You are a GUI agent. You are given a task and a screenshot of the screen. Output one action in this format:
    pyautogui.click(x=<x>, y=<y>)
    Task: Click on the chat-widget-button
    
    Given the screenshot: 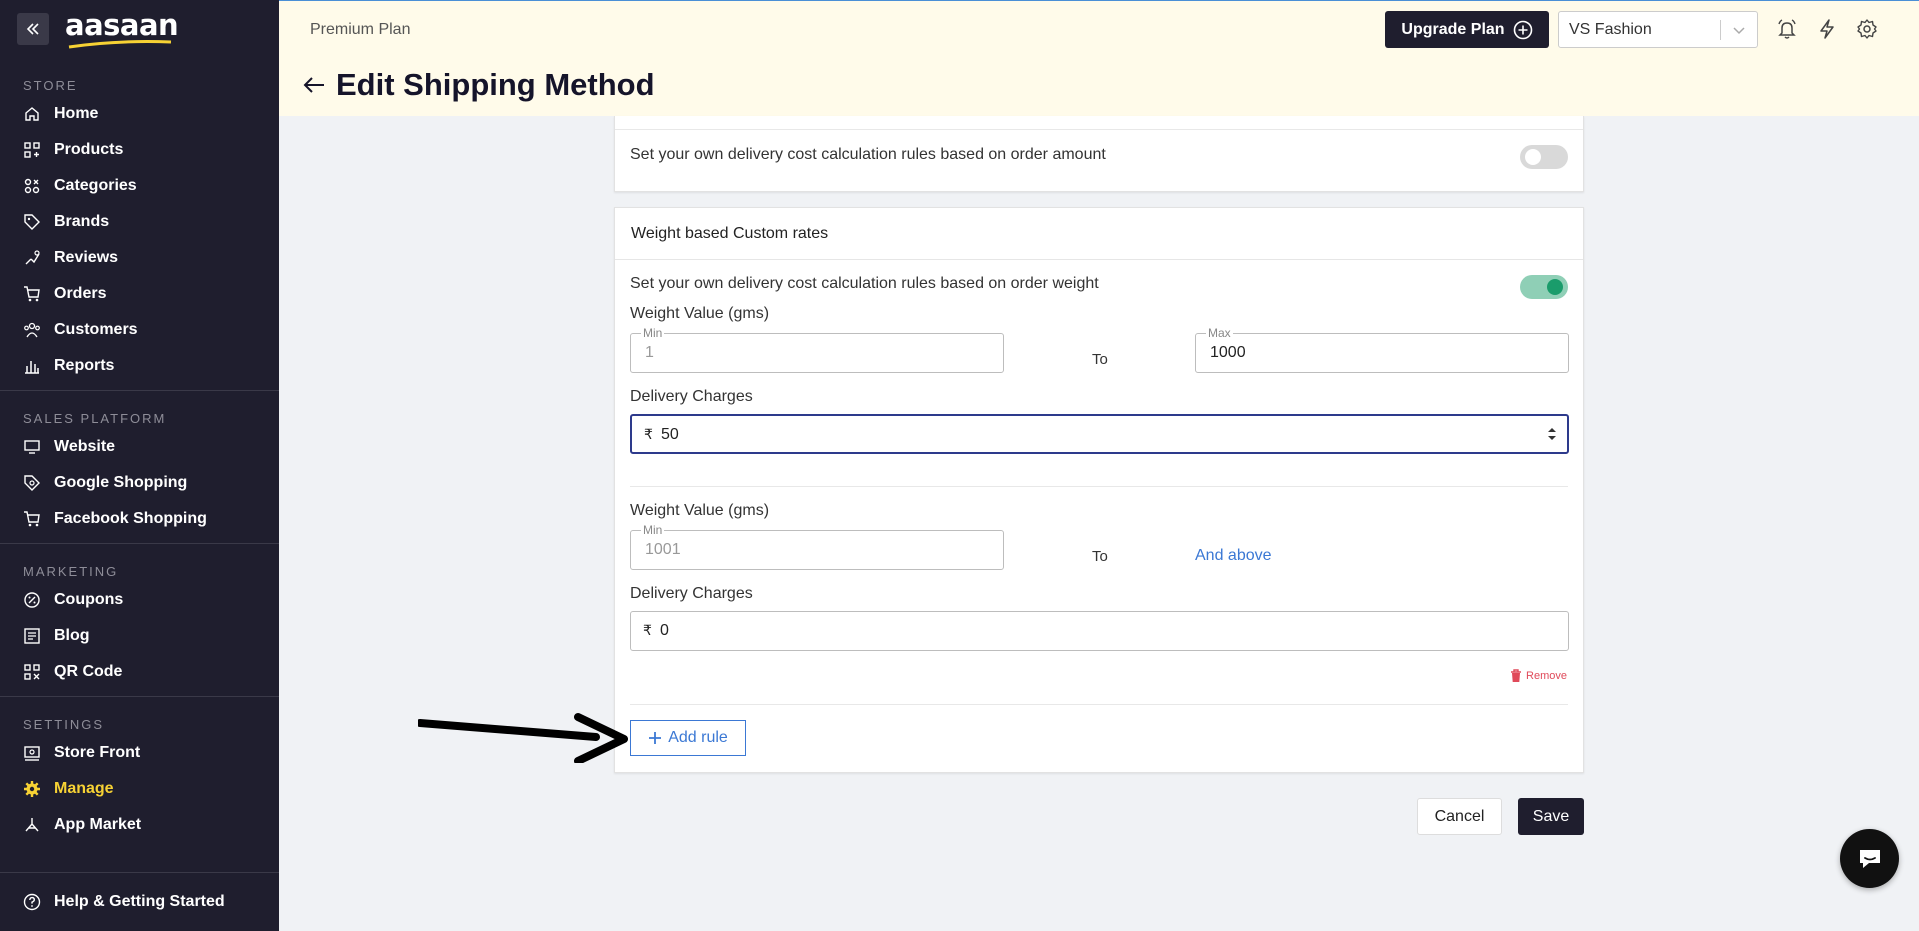 What is the action you would take?
    pyautogui.click(x=1869, y=858)
    